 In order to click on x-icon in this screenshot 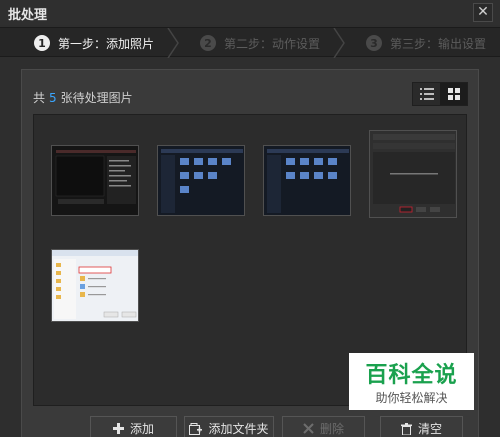, I will do `click(308, 428)`.